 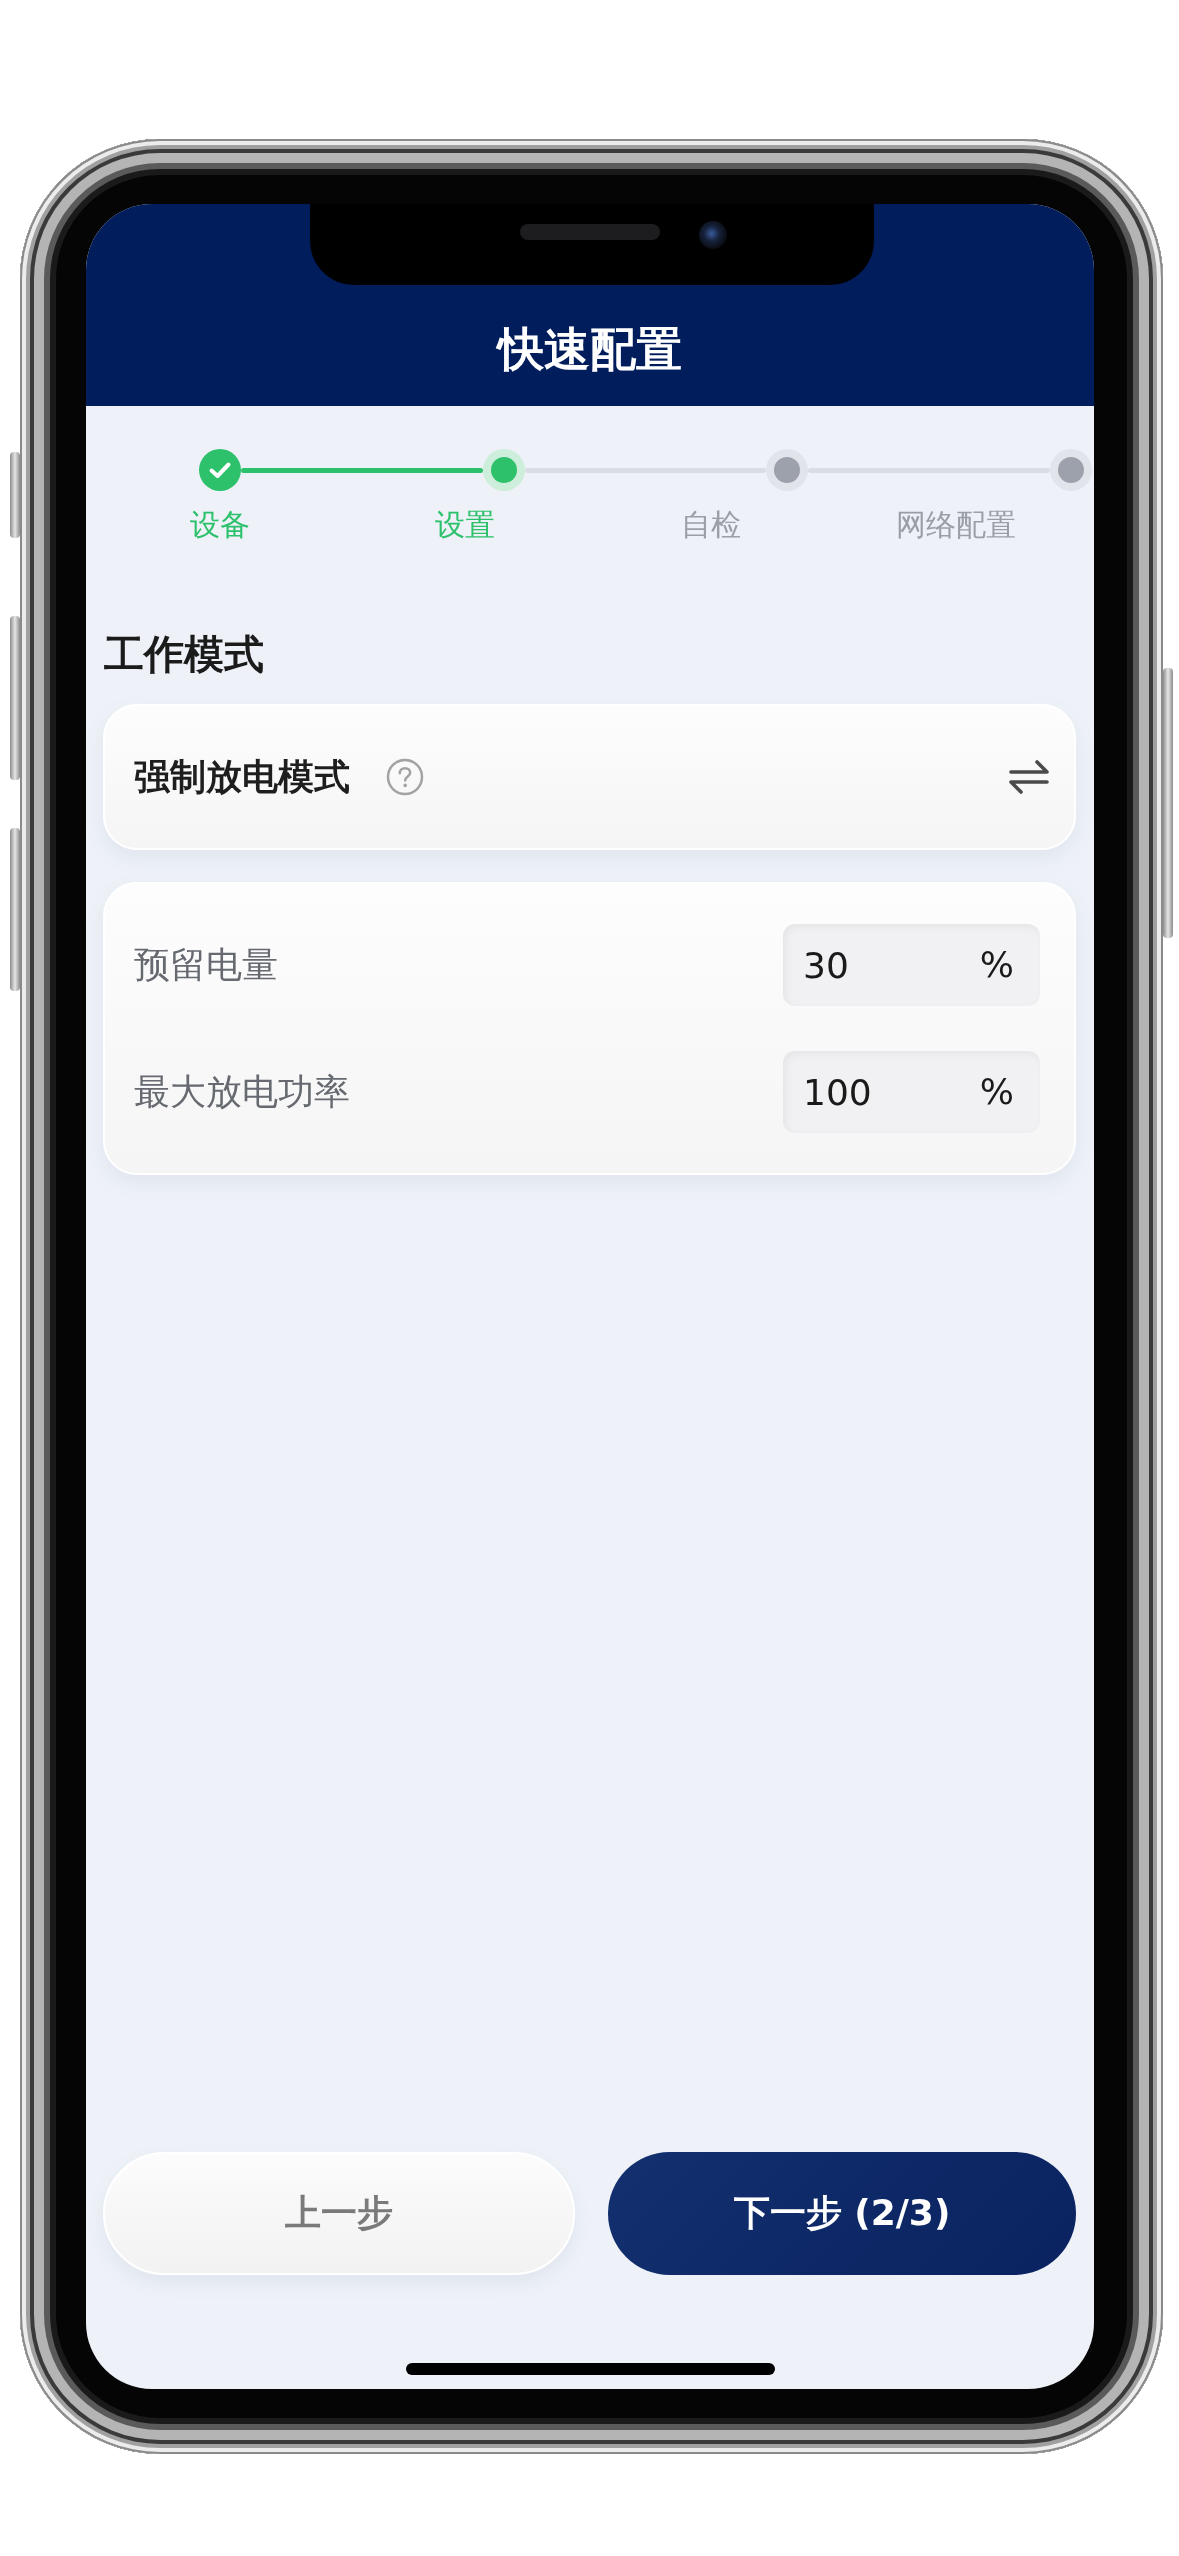 I want to click on camera-lens-icon, so click(x=713, y=235).